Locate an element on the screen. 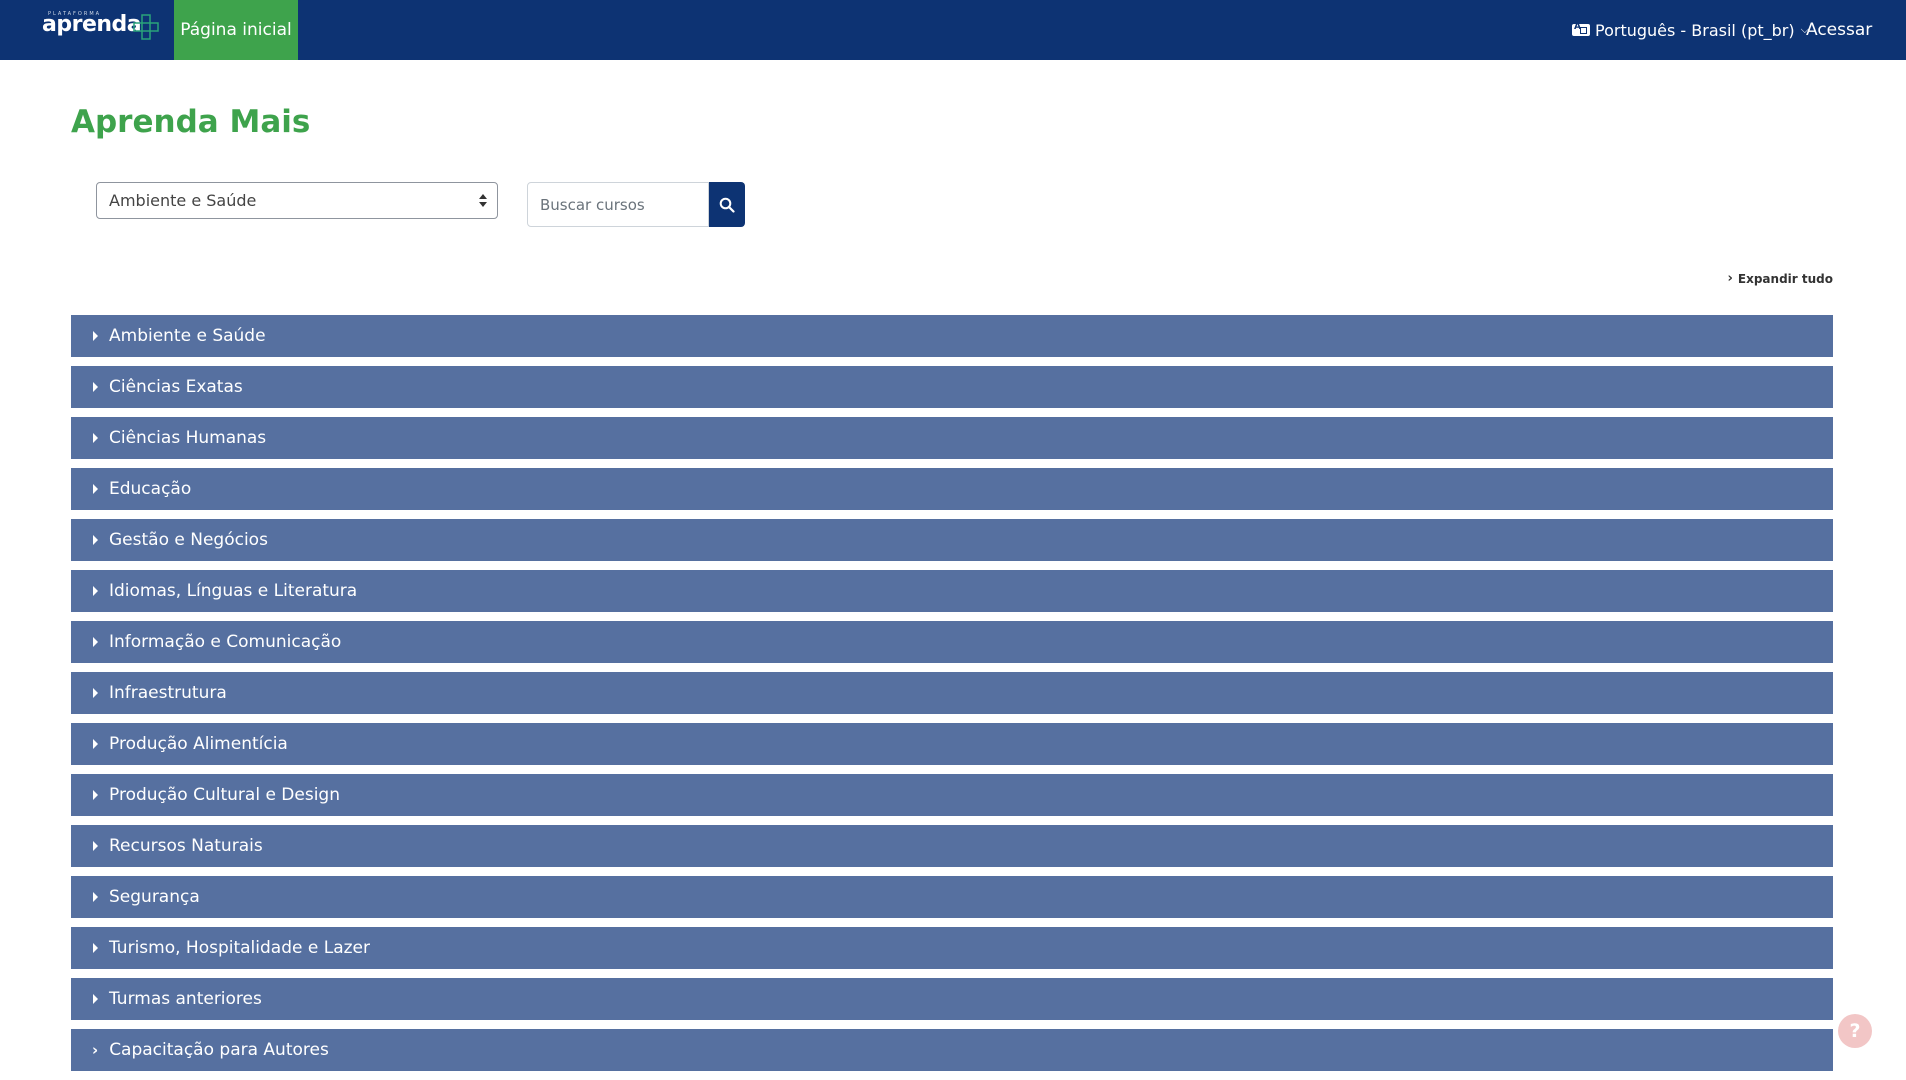 The height and width of the screenshot is (1080, 1906). expand-all-link: › Expandir tudo is located at coordinates (1780, 278).